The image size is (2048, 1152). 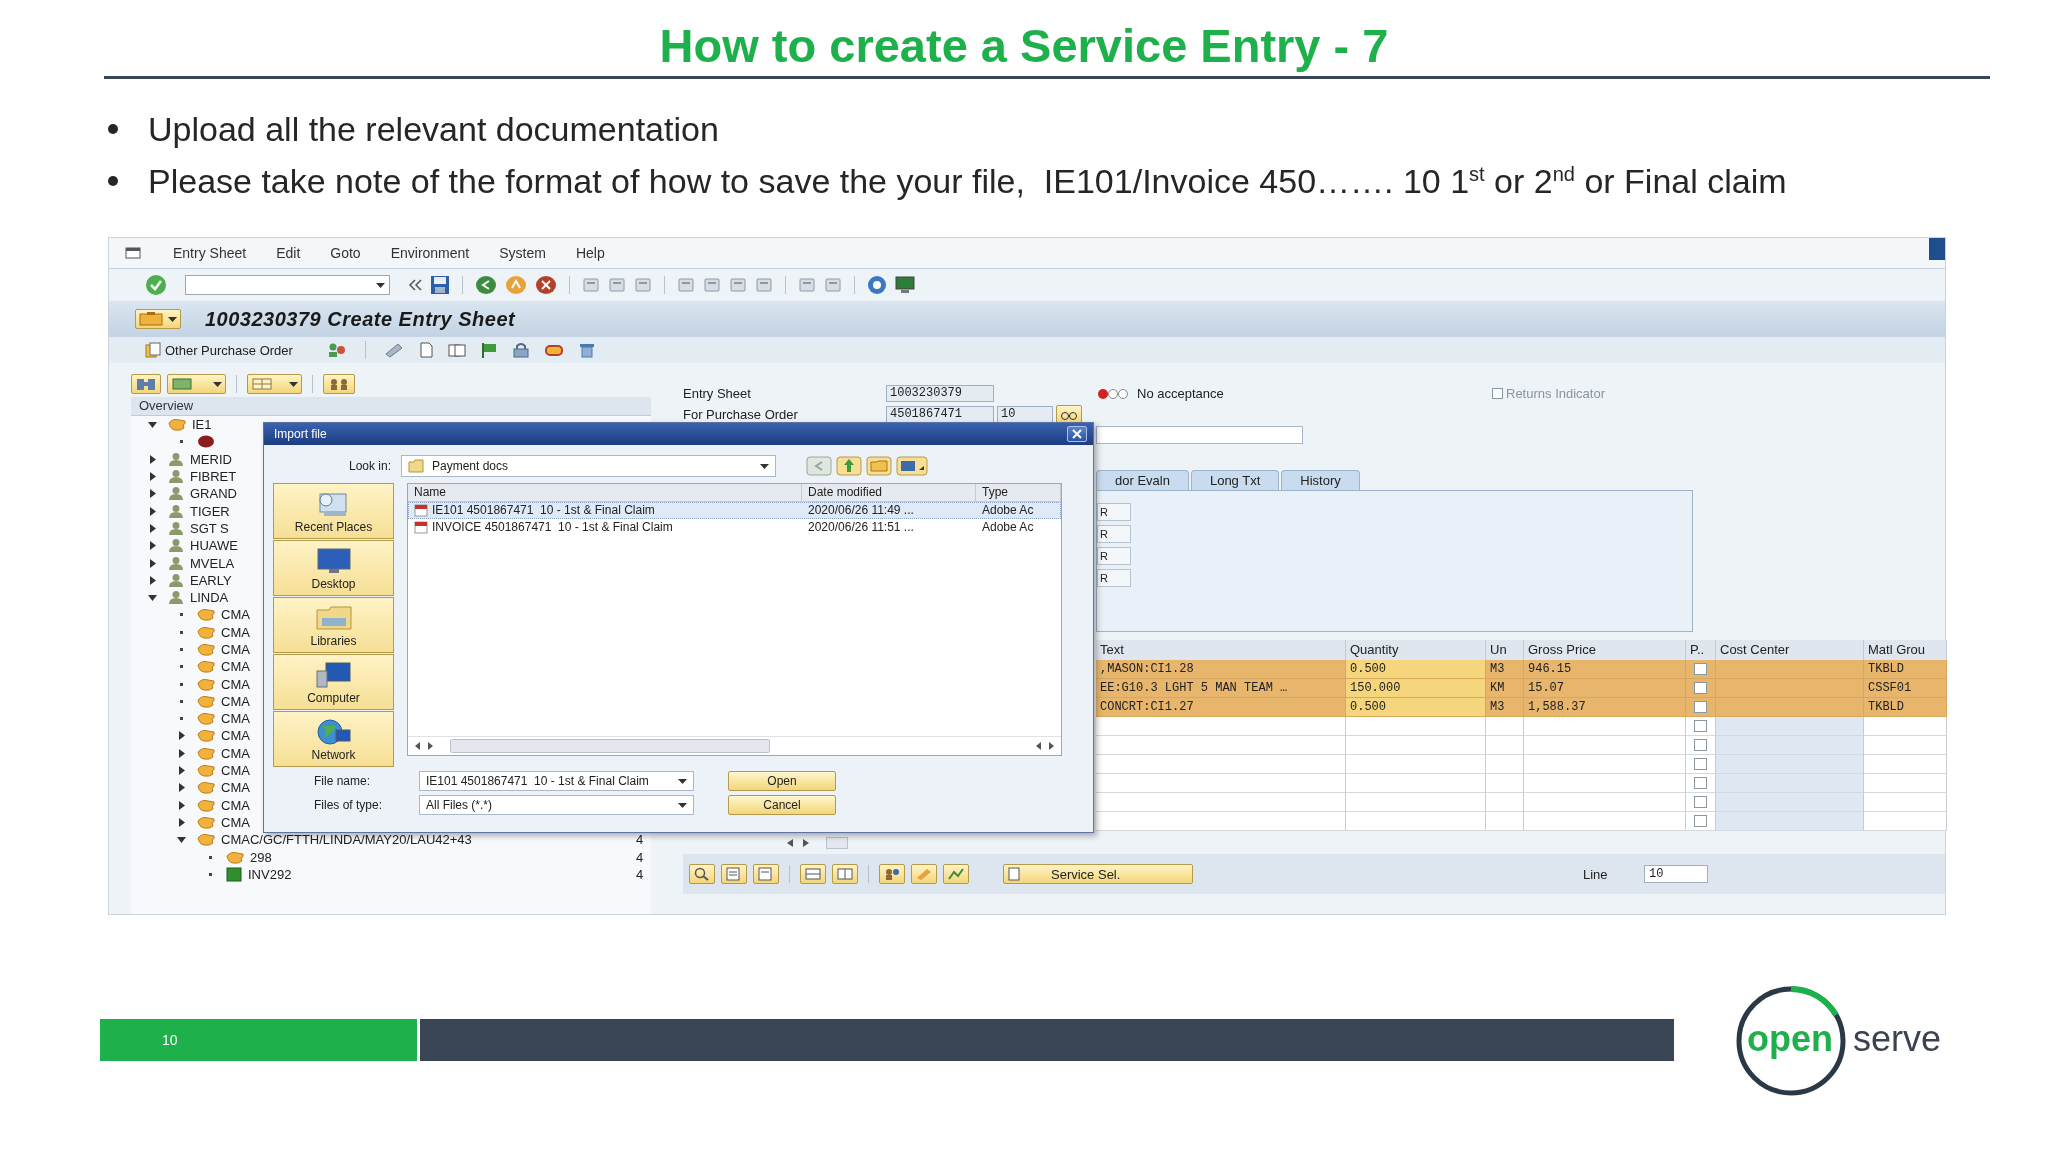 What do you see at coordinates (586, 350) in the screenshot?
I see `trash-icon` at bounding box center [586, 350].